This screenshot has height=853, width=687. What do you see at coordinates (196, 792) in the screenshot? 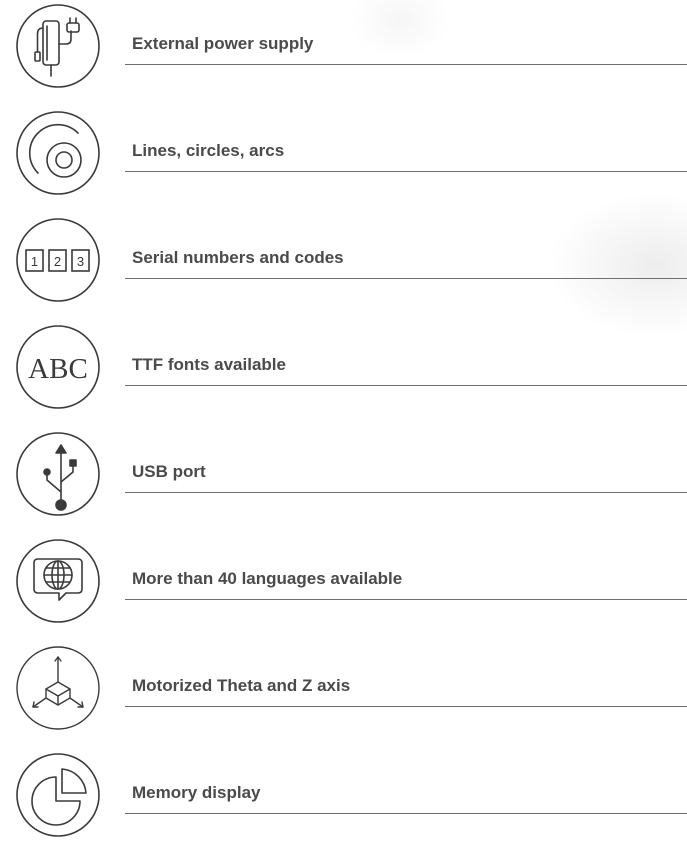
I see `feature-label: Memory display` at bounding box center [196, 792].